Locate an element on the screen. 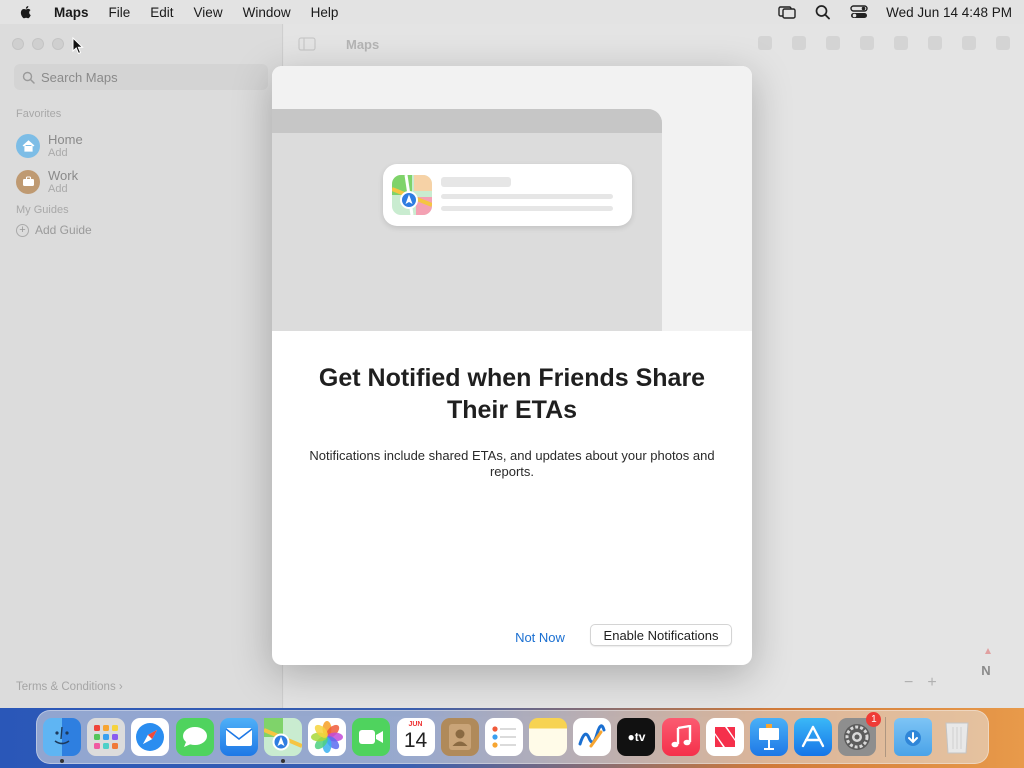 The width and height of the screenshot is (1024, 768). launchpad-icon is located at coordinates (106, 737).